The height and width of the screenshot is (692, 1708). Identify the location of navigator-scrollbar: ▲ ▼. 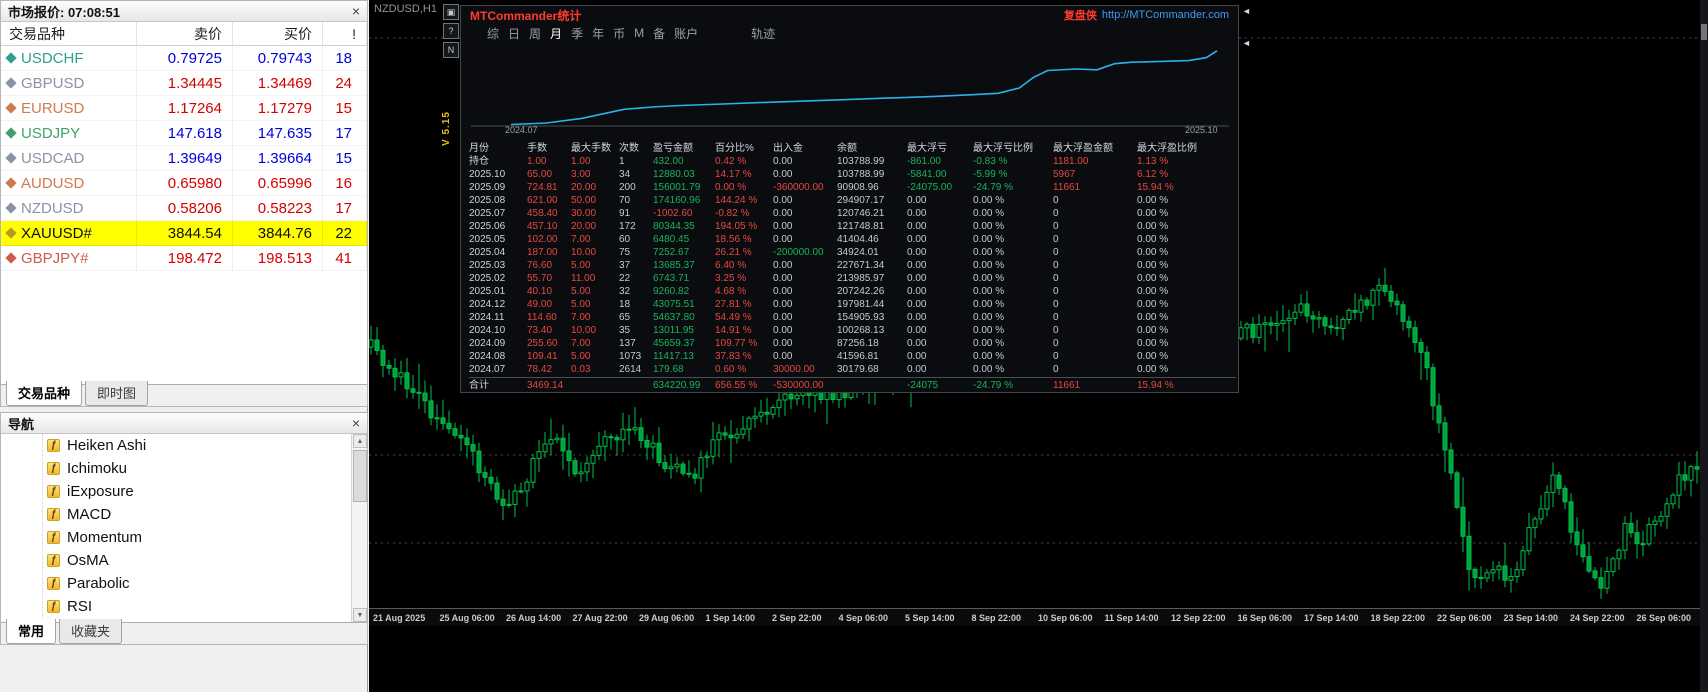
(359, 528).